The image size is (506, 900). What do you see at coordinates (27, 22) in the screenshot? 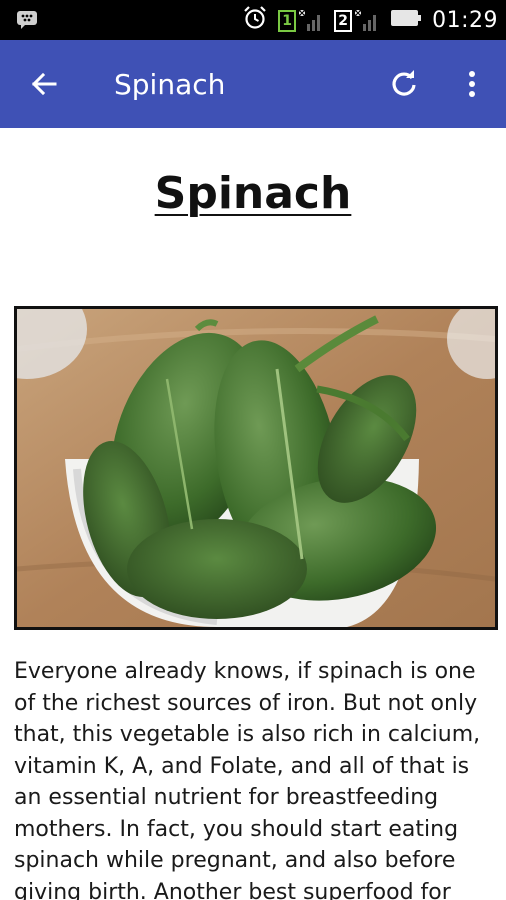
I see `bbm-icon` at bounding box center [27, 22].